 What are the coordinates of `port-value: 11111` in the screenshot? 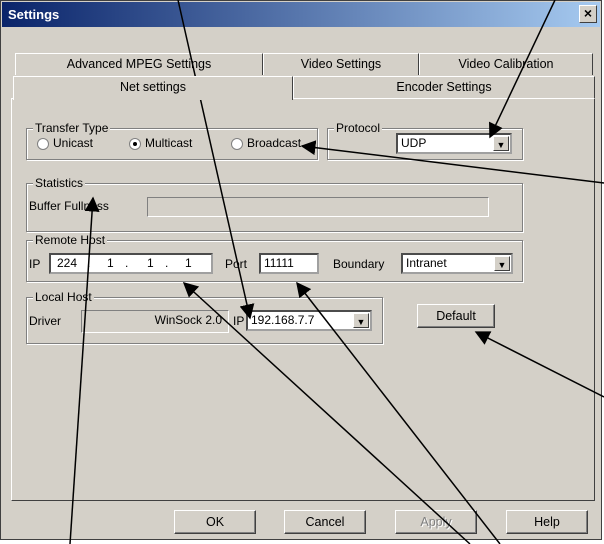 It's located at (279, 263).